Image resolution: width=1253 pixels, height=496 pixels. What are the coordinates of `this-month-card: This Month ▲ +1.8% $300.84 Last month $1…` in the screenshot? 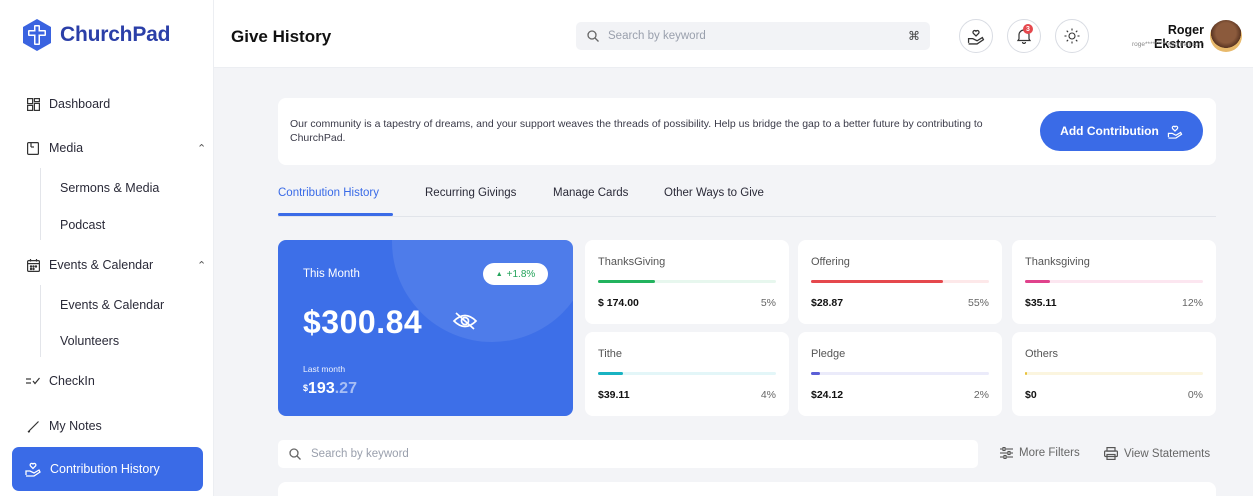 It's located at (425, 328).